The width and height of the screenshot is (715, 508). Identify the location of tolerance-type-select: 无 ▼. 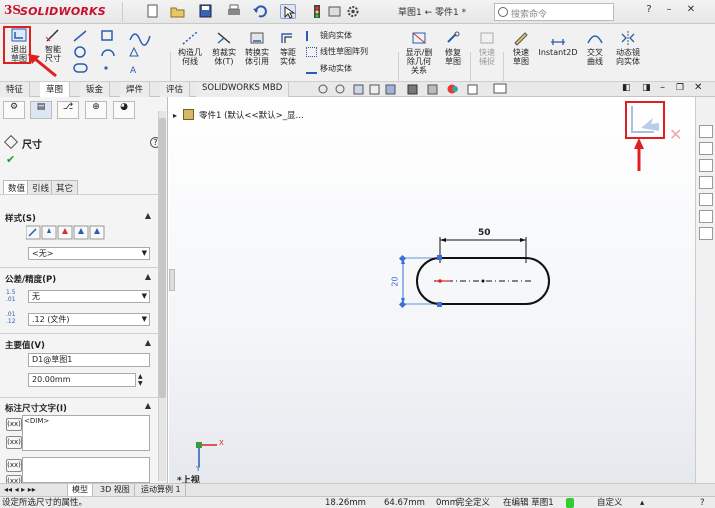
(89, 296).